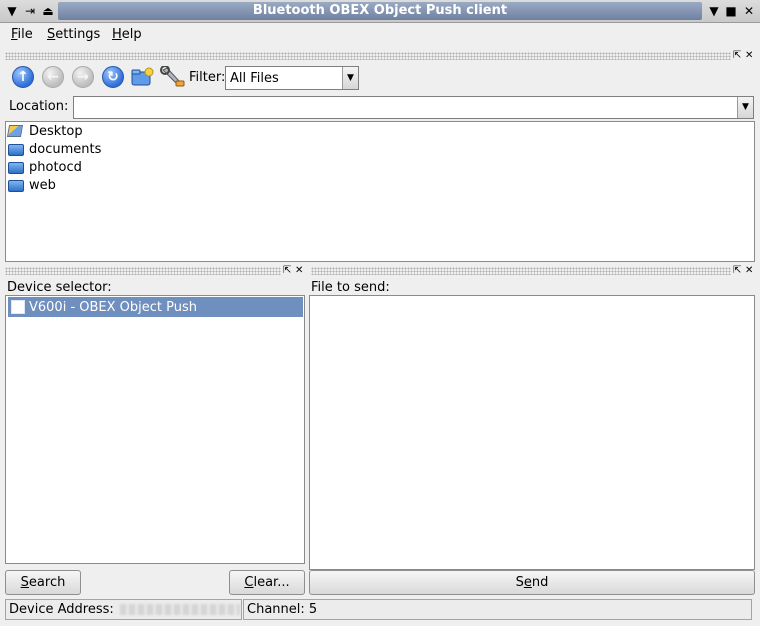  What do you see at coordinates (18, 307) in the screenshot?
I see `phone-icon` at bounding box center [18, 307].